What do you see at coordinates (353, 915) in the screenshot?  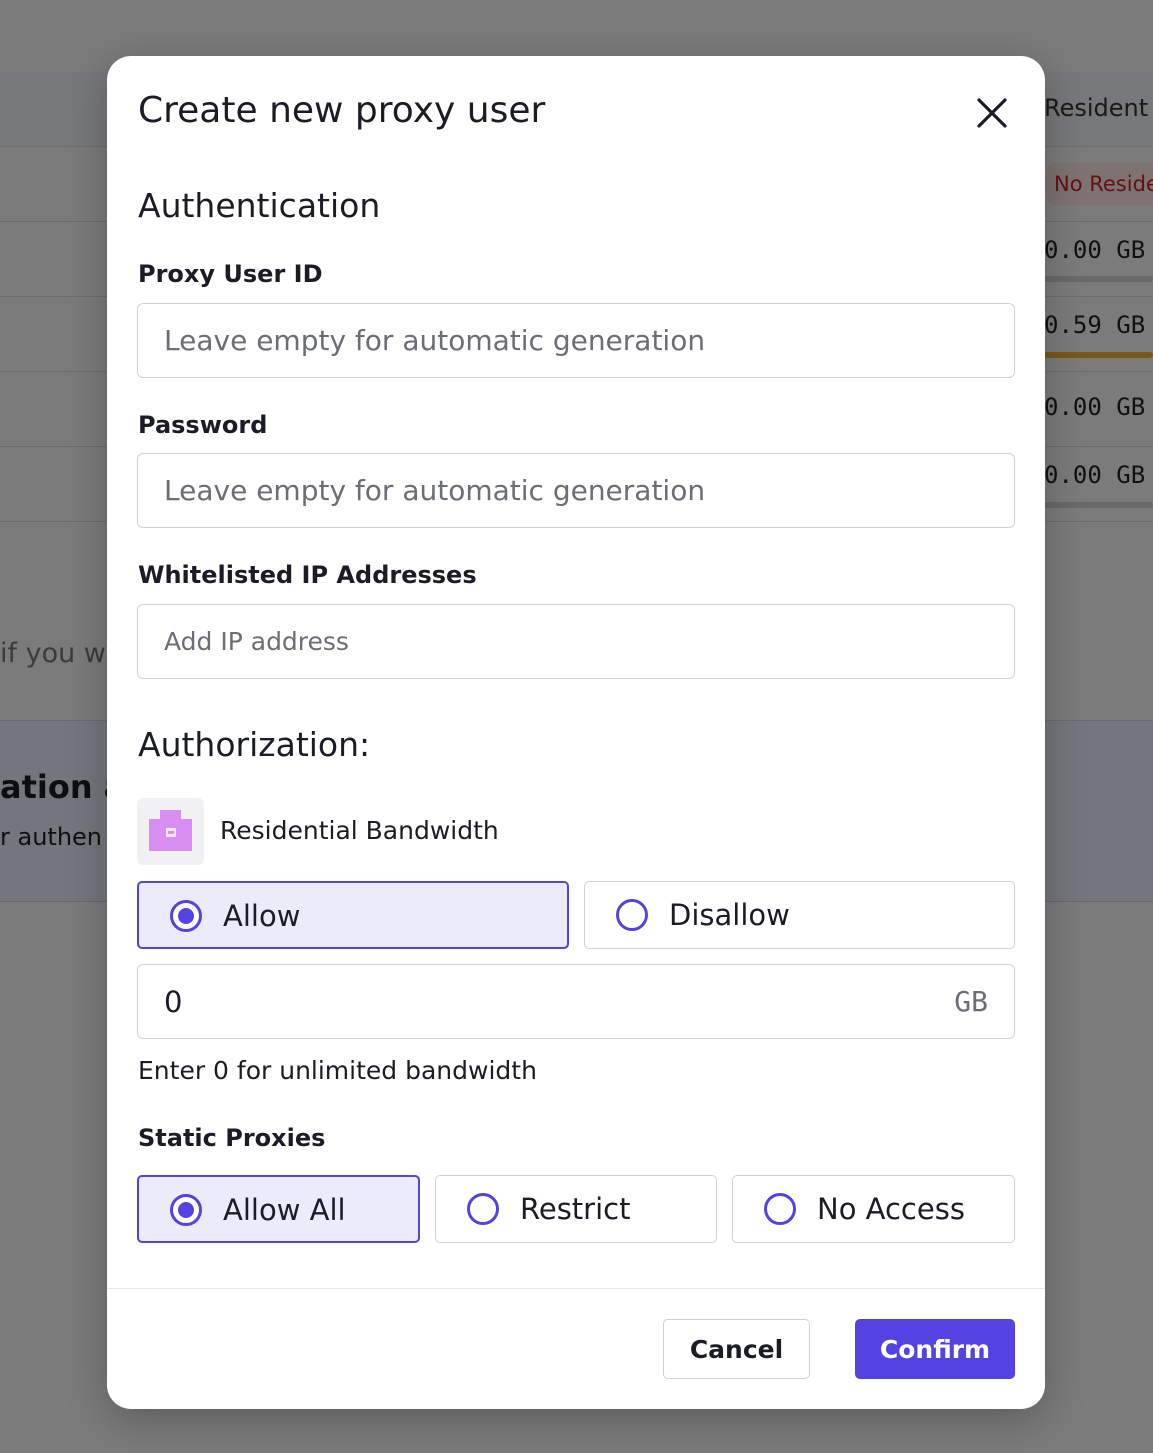 I see `residential-allow-option: Allow` at bounding box center [353, 915].